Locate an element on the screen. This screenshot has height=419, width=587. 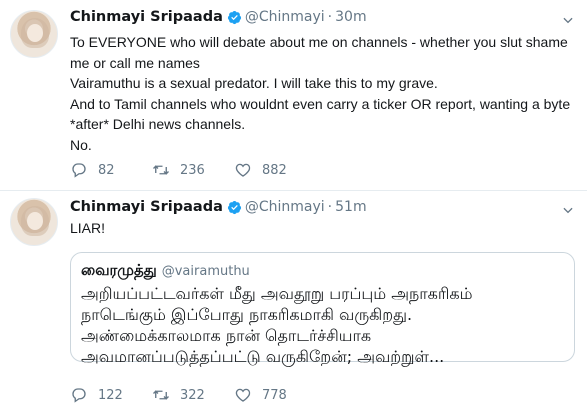
tweet-text-line: LIAR! is located at coordinates (88, 228).